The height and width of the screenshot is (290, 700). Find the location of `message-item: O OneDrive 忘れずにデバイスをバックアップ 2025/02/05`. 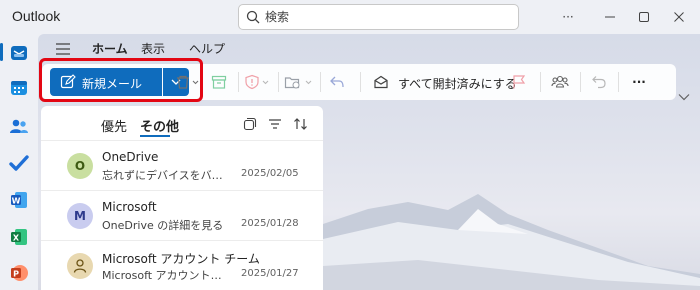

message-item: O OneDrive 忘れずにデバイスをバックアップ 2025/02/05 is located at coordinates (182, 166).